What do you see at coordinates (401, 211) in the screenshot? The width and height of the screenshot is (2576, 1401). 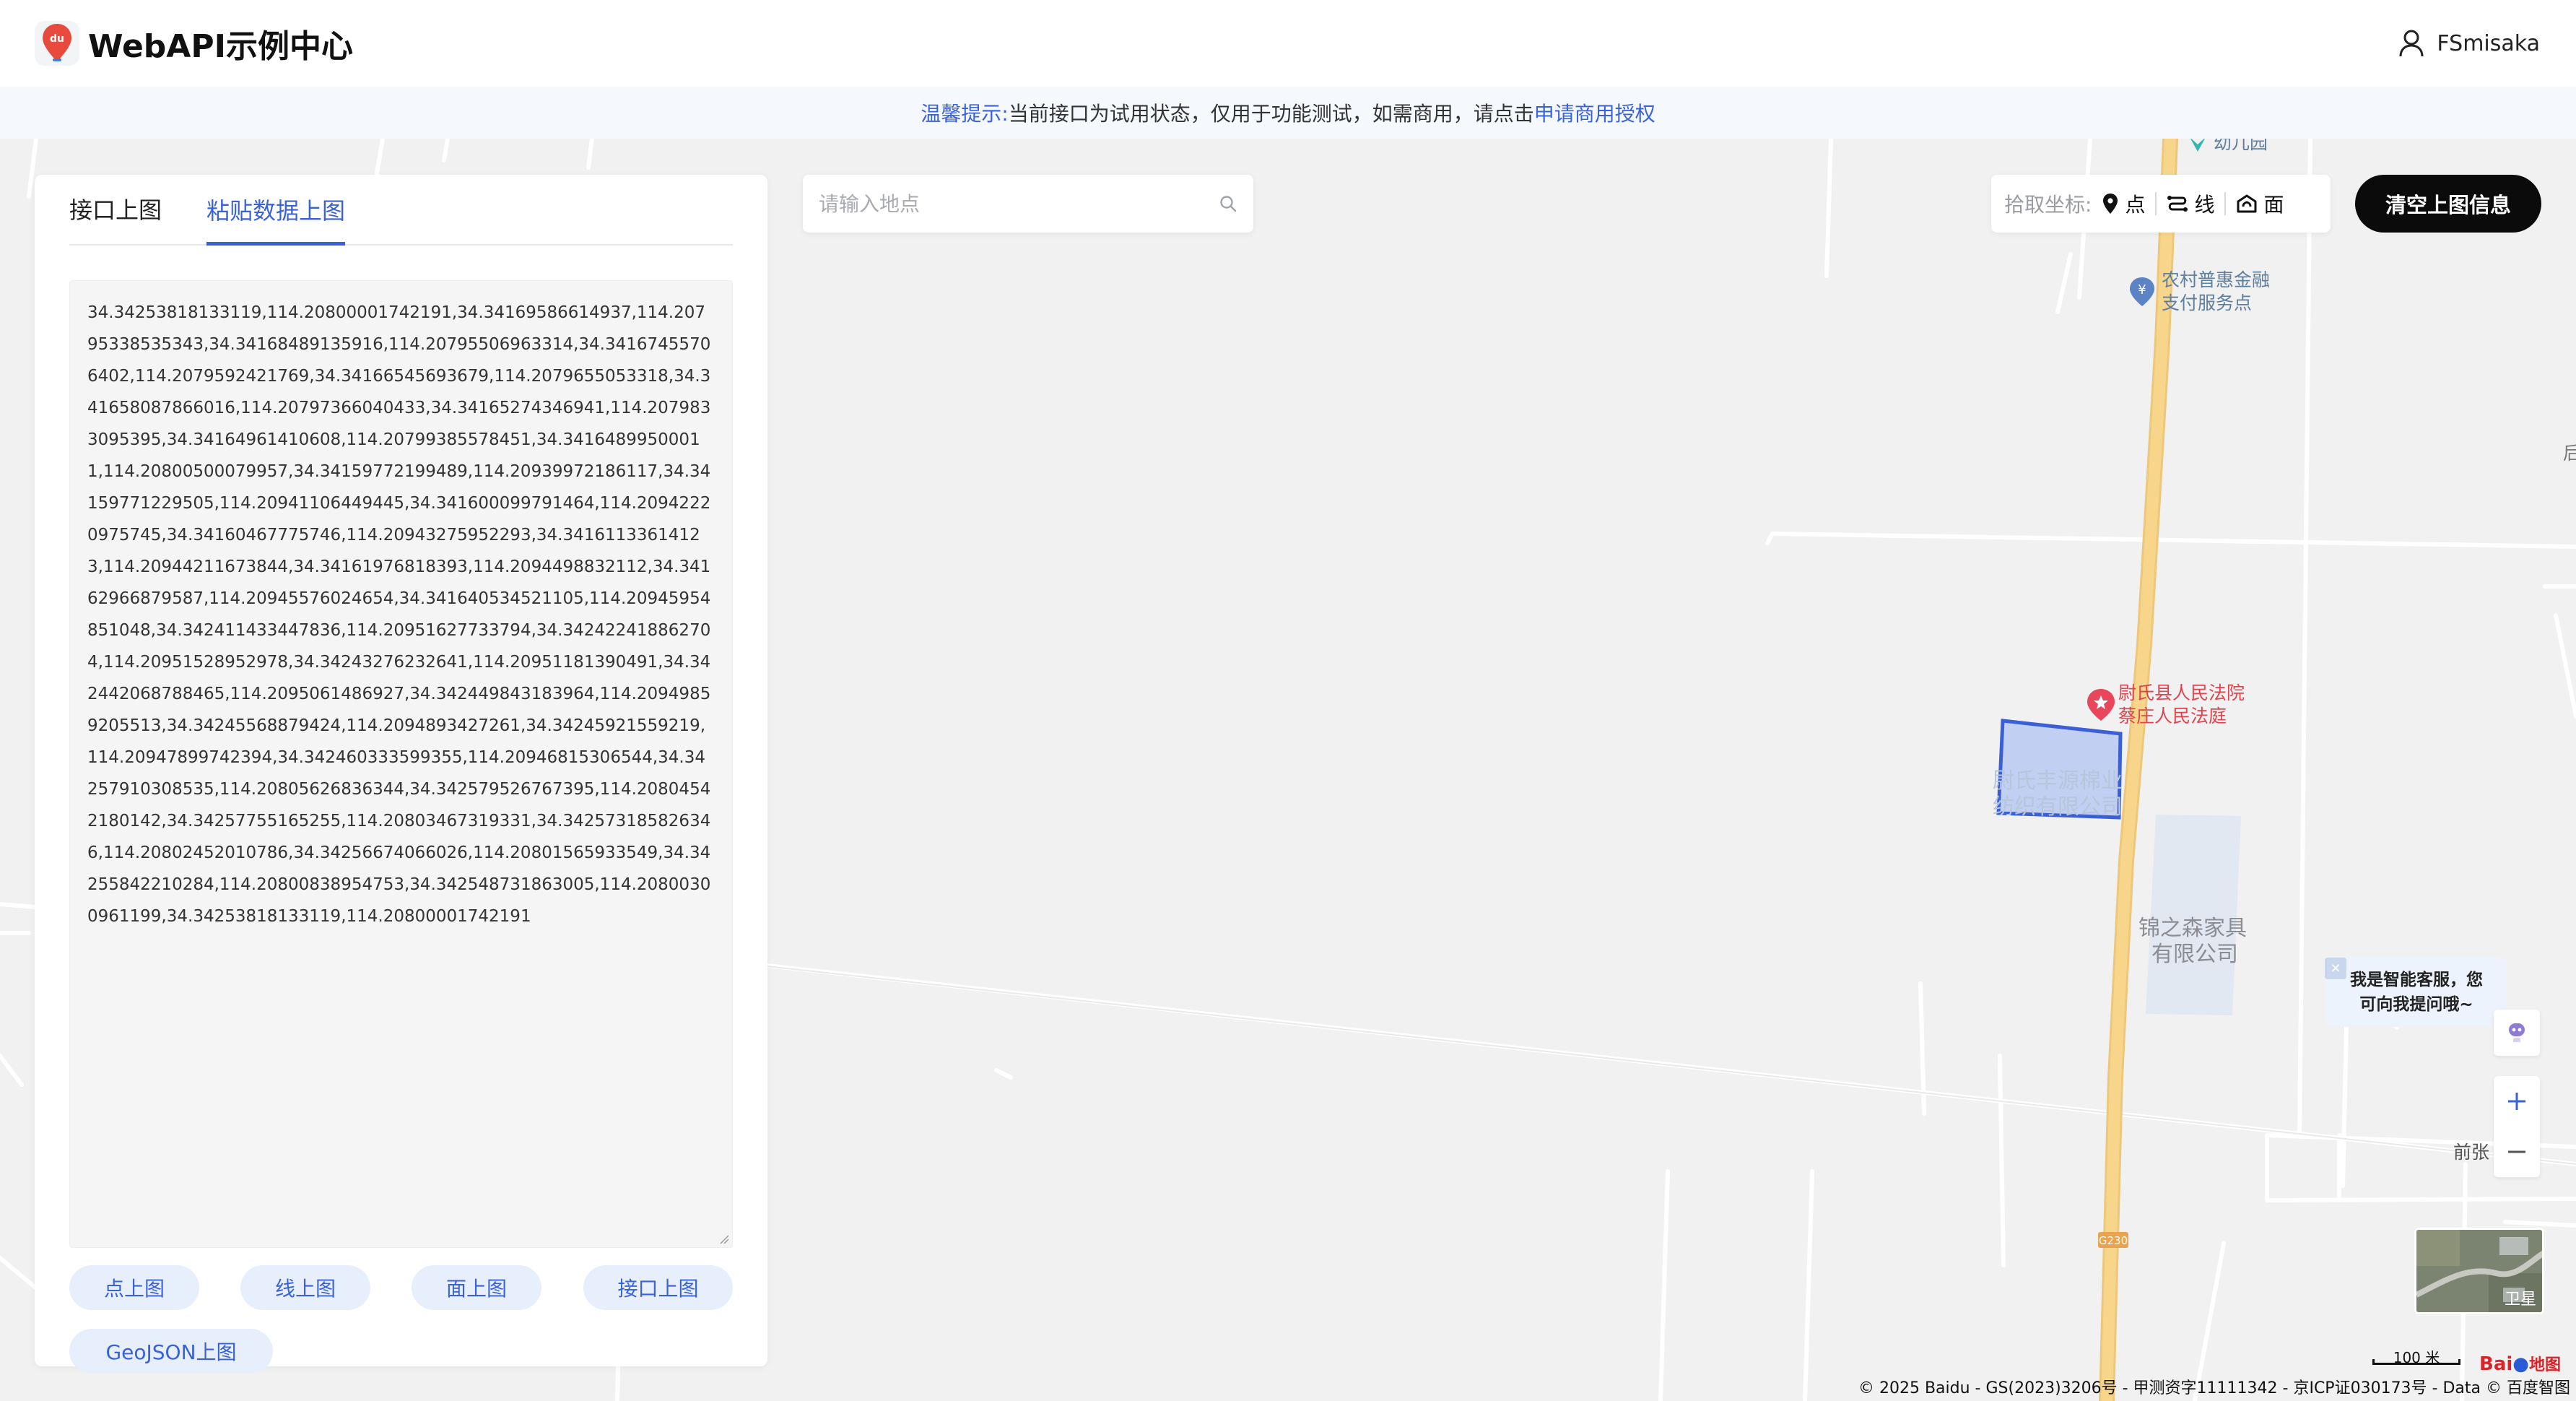 I see `panel-tabs: 接口上图 粘贴数据上图` at bounding box center [401, 211].